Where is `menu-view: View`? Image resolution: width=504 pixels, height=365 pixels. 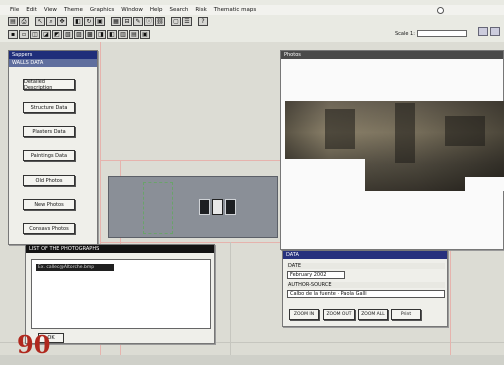
menu-view: View is located at coordinates (50, 10).